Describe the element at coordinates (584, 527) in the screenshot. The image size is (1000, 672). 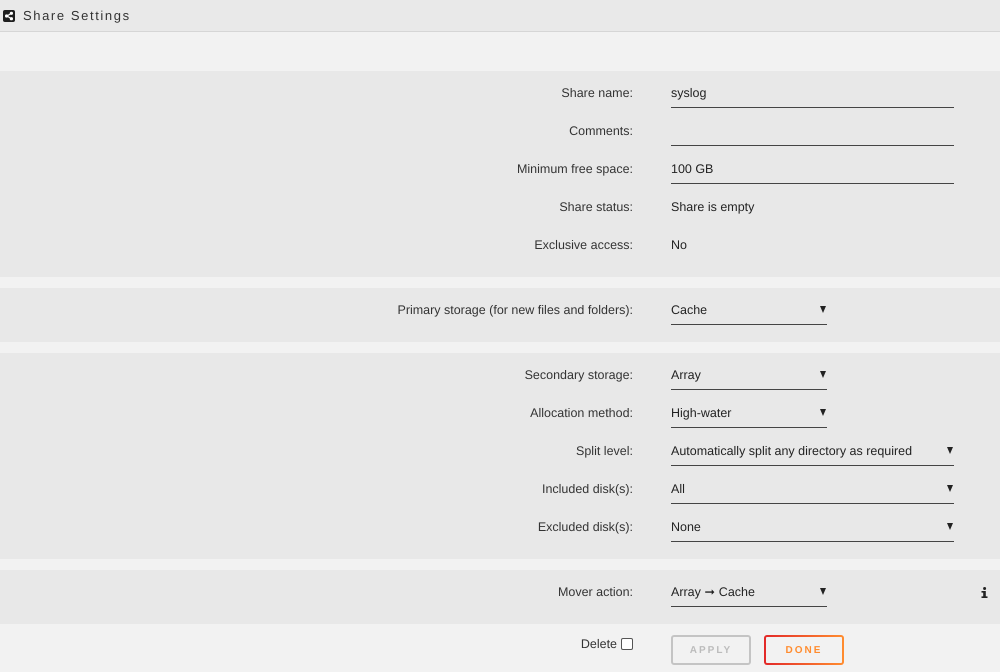
I see `field-label: Excluded disk(s):` at that location.